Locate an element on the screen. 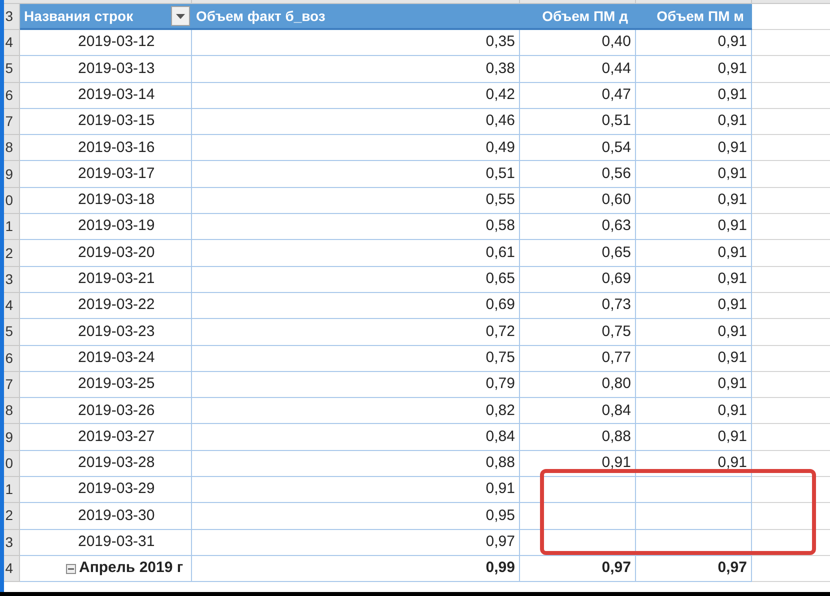 The image size is (830, 596). filter-dropdown-button is located at coordinates (180, 16).